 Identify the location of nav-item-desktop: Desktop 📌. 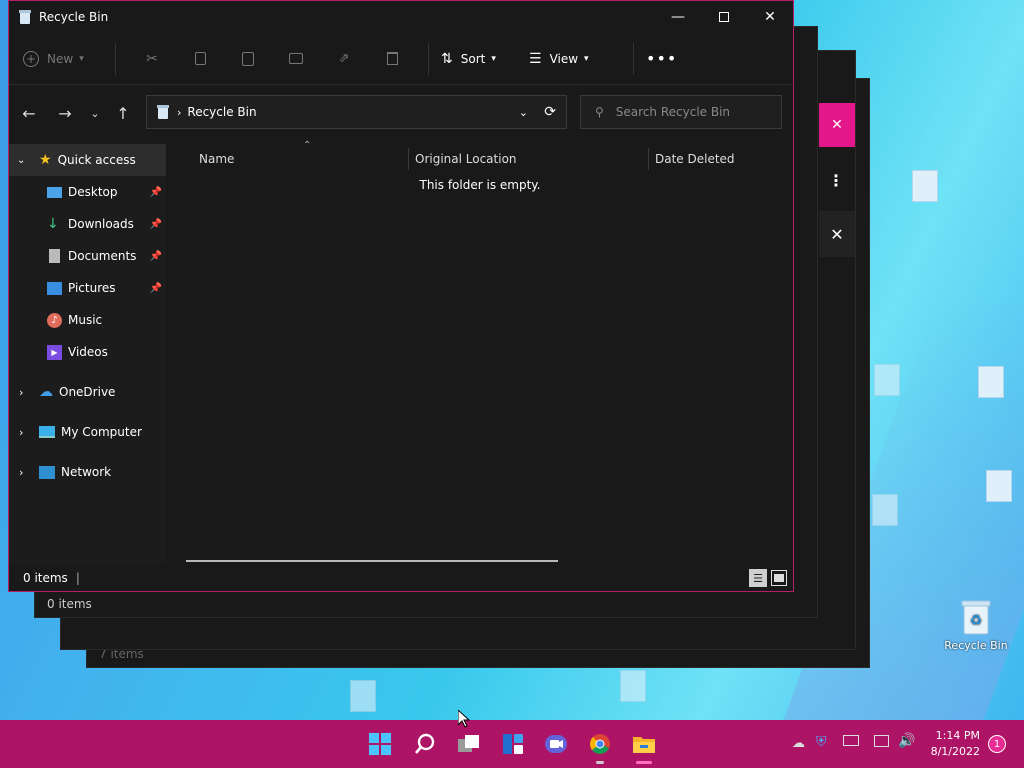
(87, 192).